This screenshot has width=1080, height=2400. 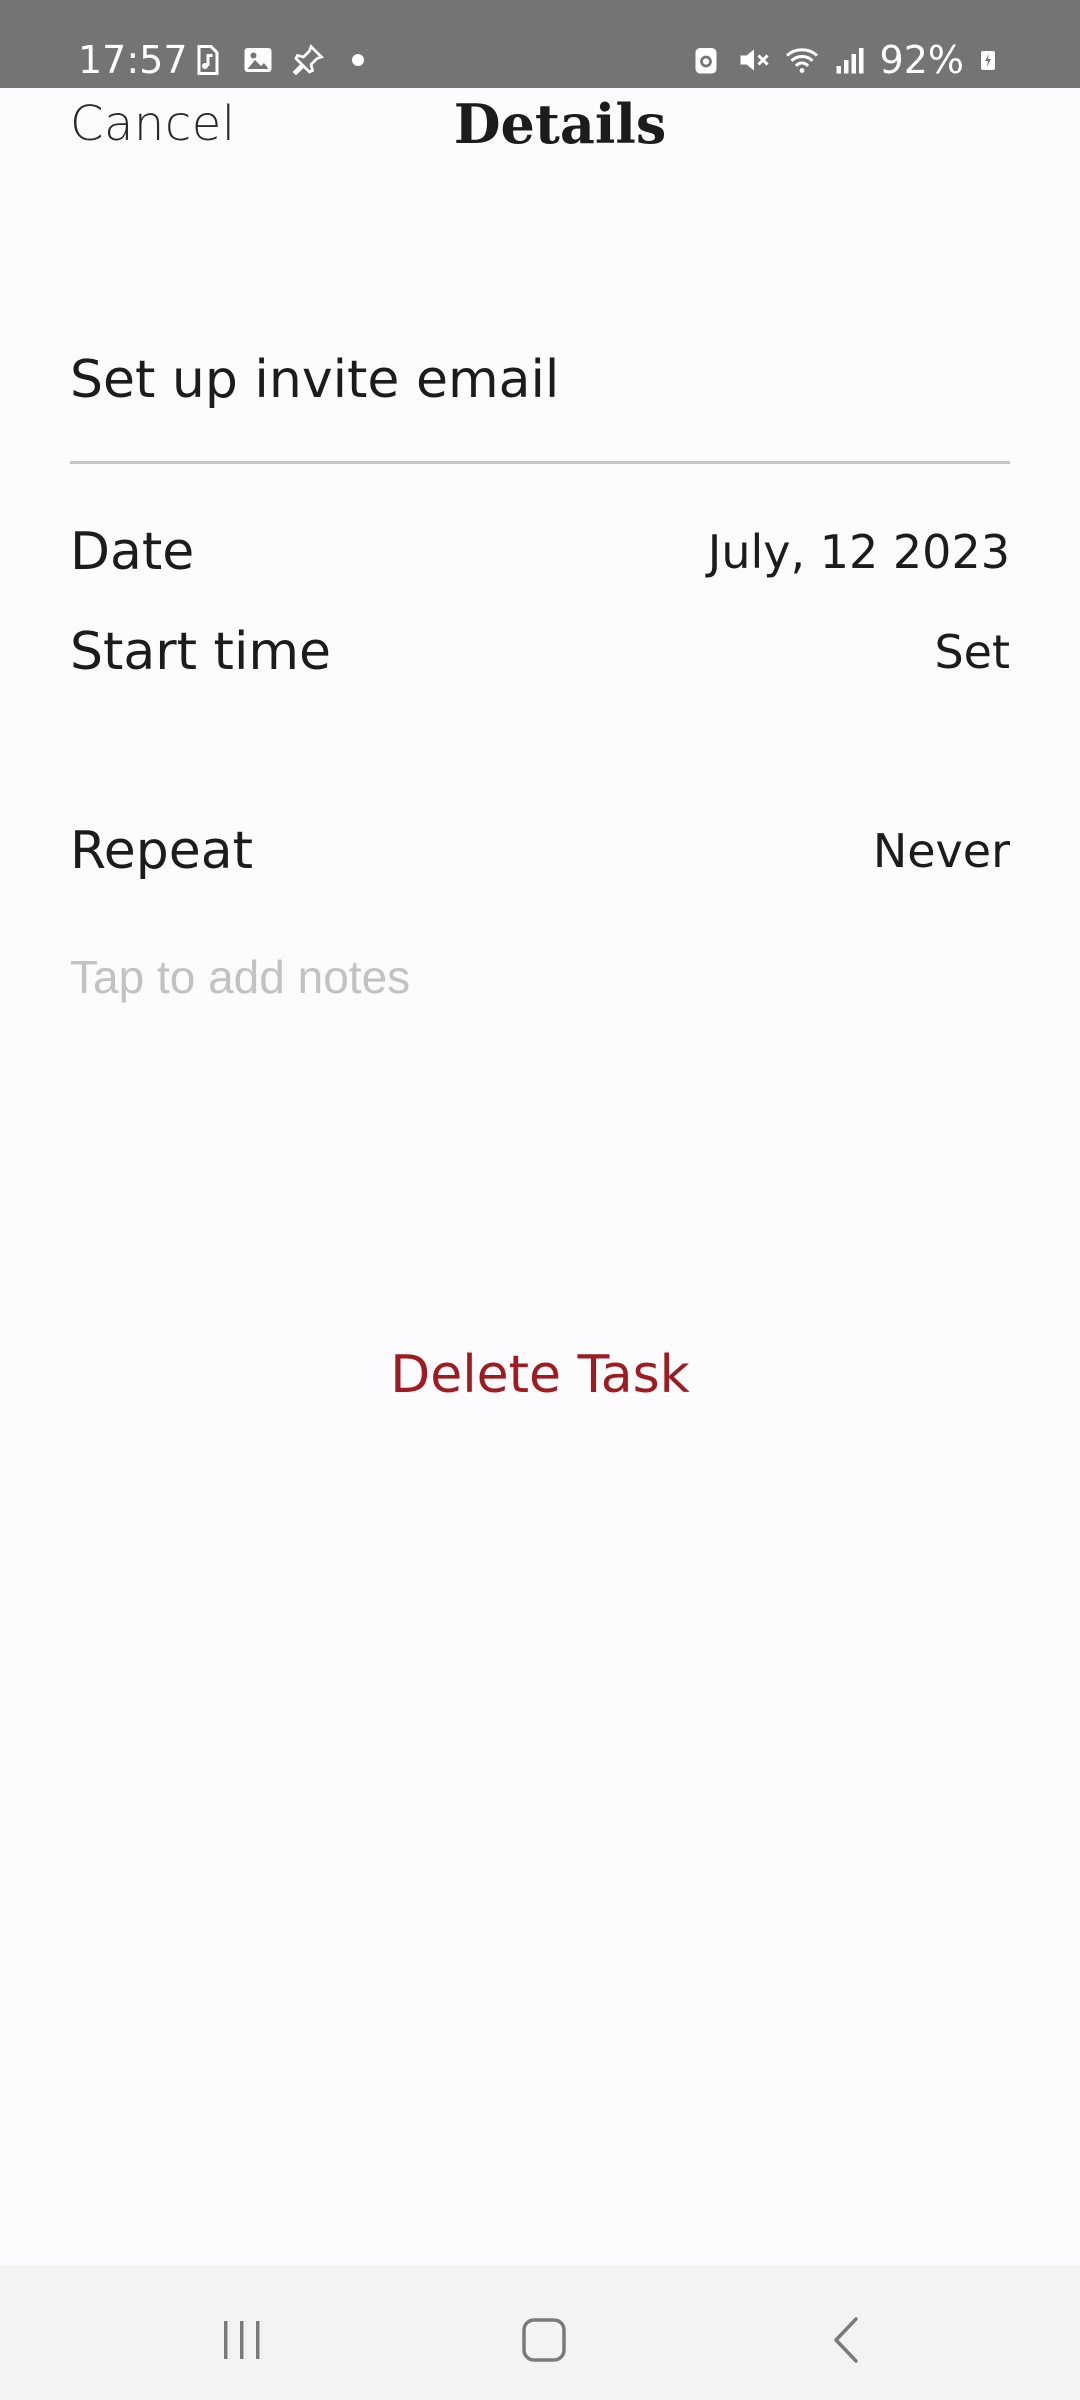 I want to click on home-button, so click(x=544, y=2340).